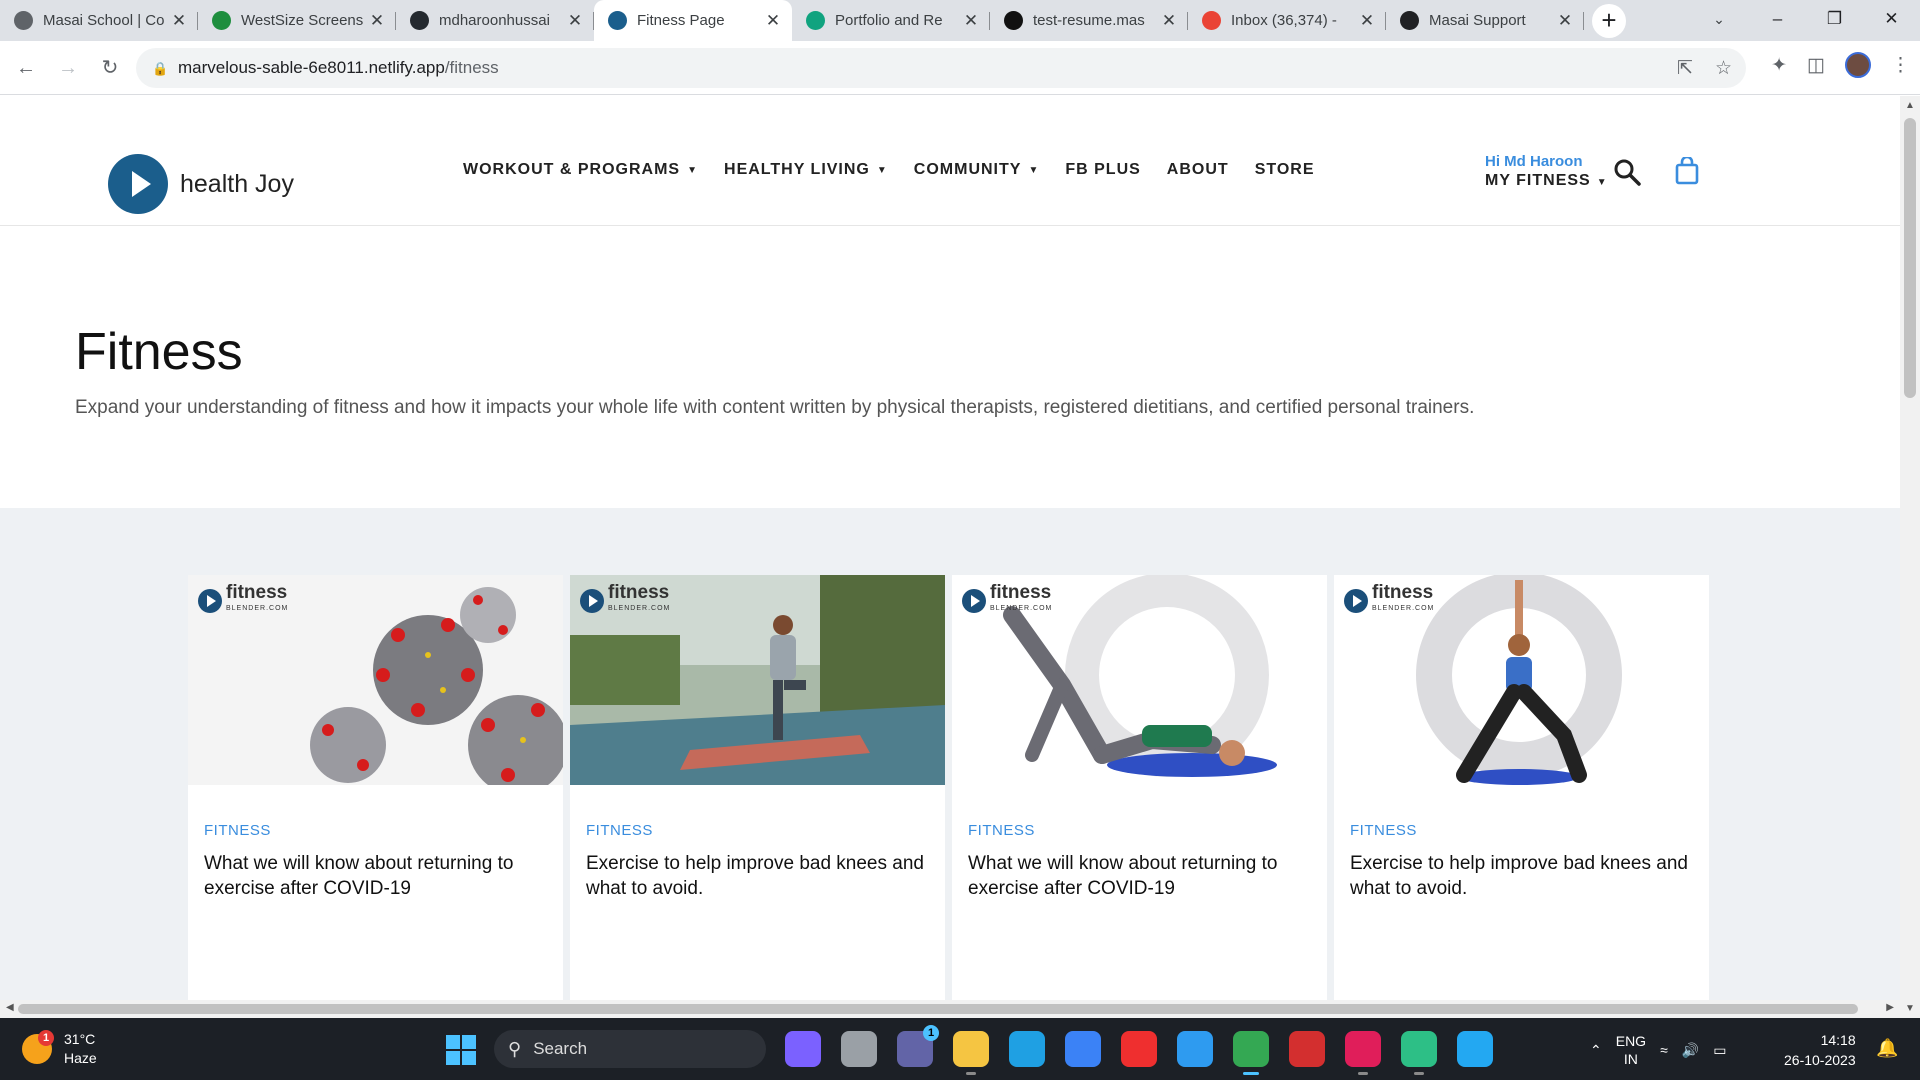 The height and width of the screenshot is (1080, 1920). What do you see at coordinates (1419, 1053) in the screenshot?
I see `git-icon` at bounding box center [1419, 1053].